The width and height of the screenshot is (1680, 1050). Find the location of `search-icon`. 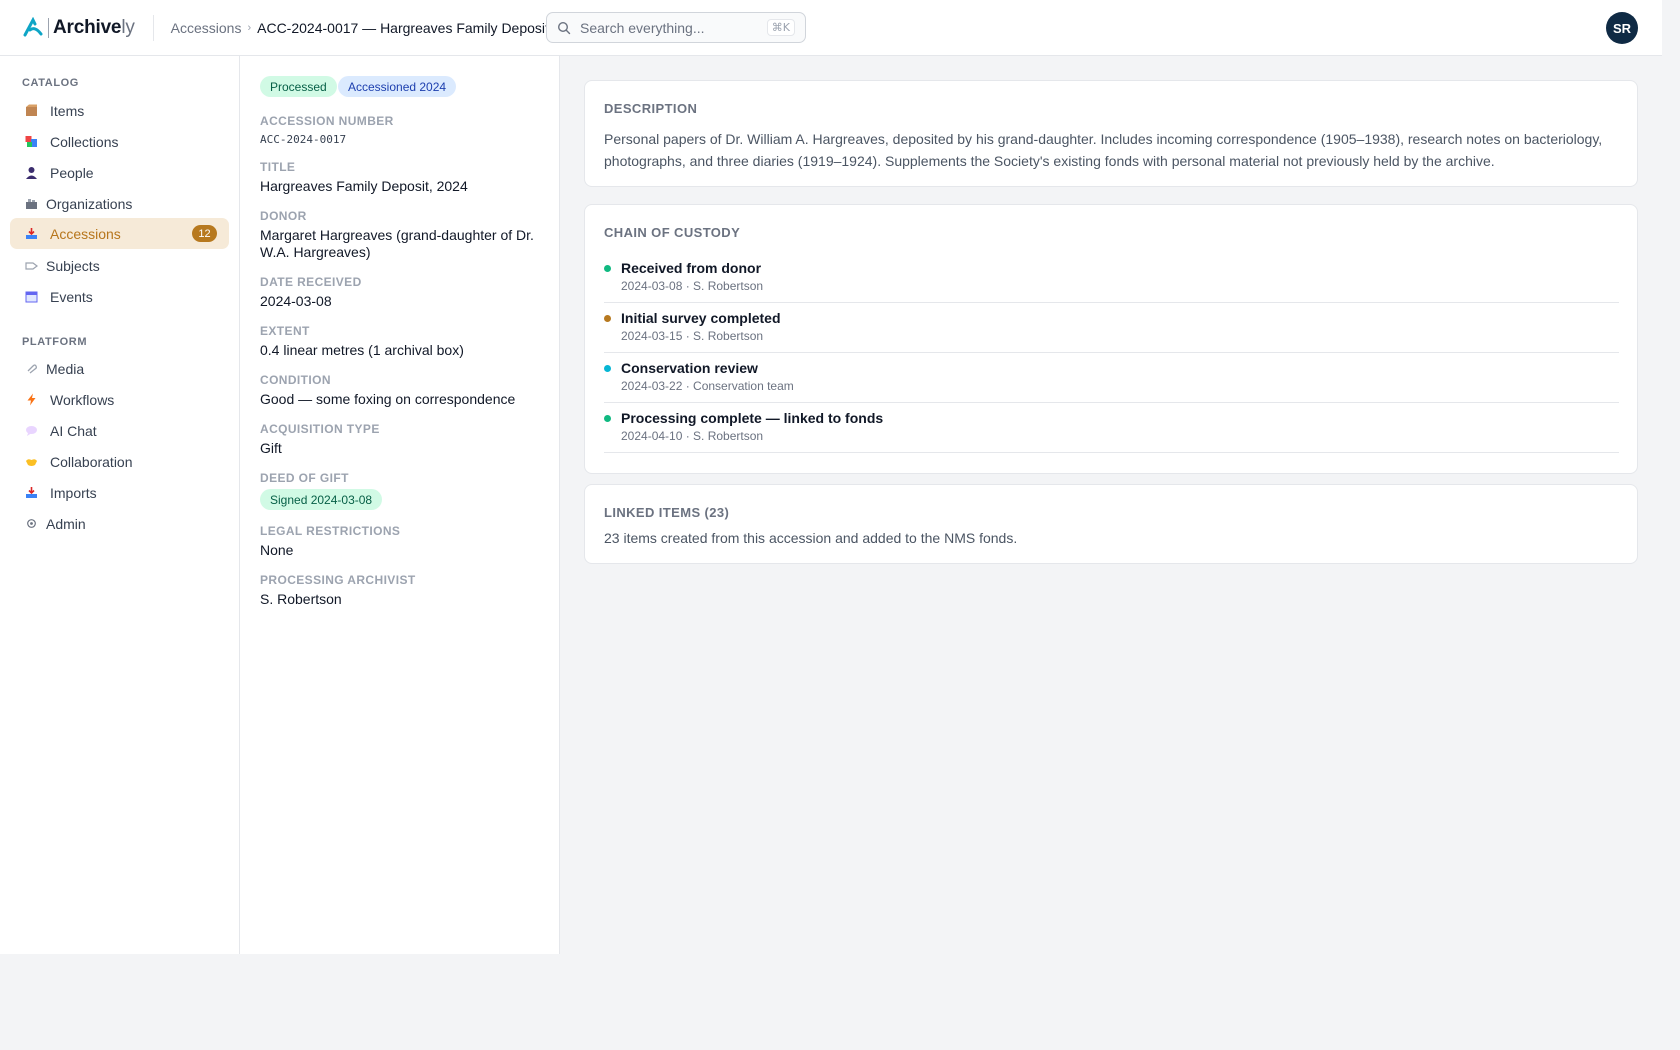

search-icon is located at coordinates (564, 28).